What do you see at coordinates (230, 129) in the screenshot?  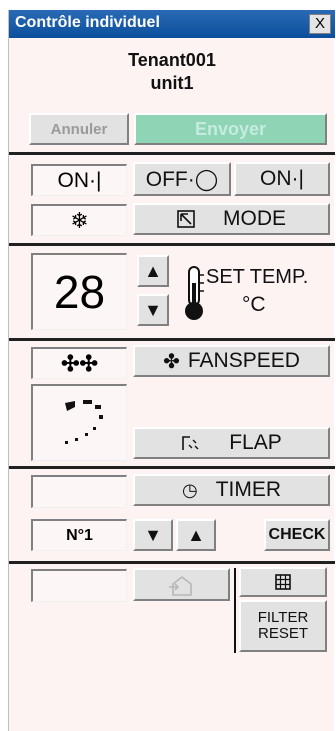 I see `send-button: Envoyer` at bounding box center [230, 129].